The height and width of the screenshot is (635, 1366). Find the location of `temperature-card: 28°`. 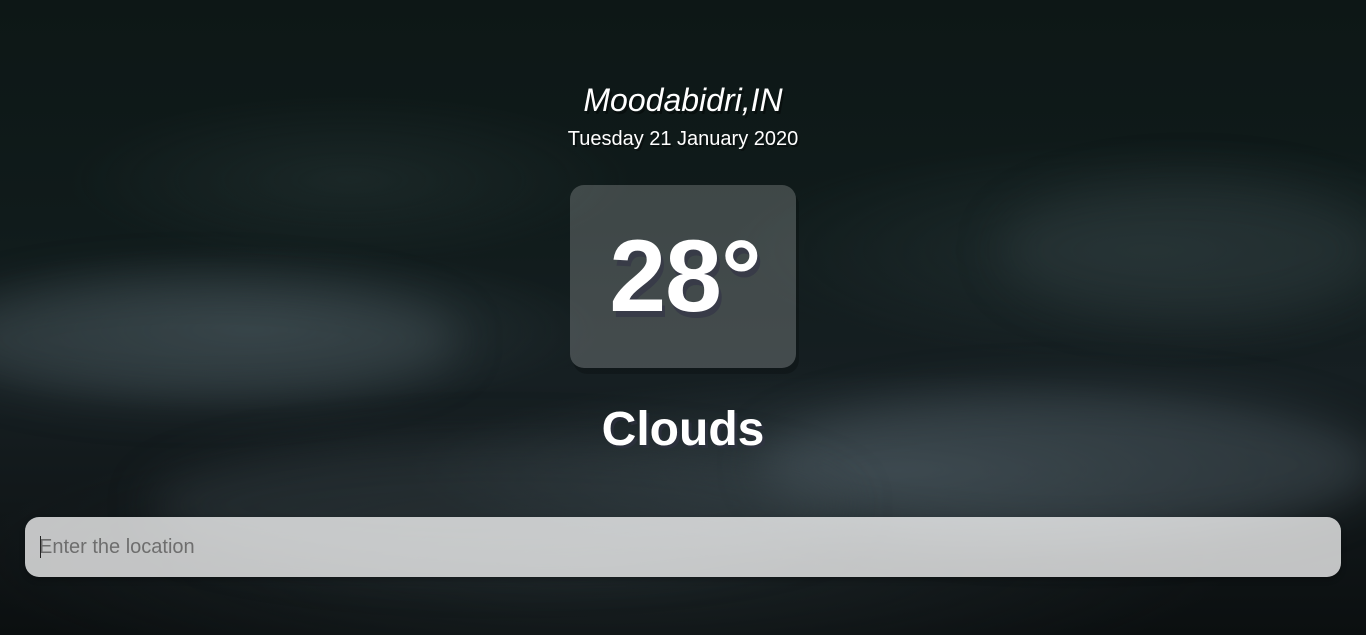

temperature-card: 28° is located at coordinates (683, 276).